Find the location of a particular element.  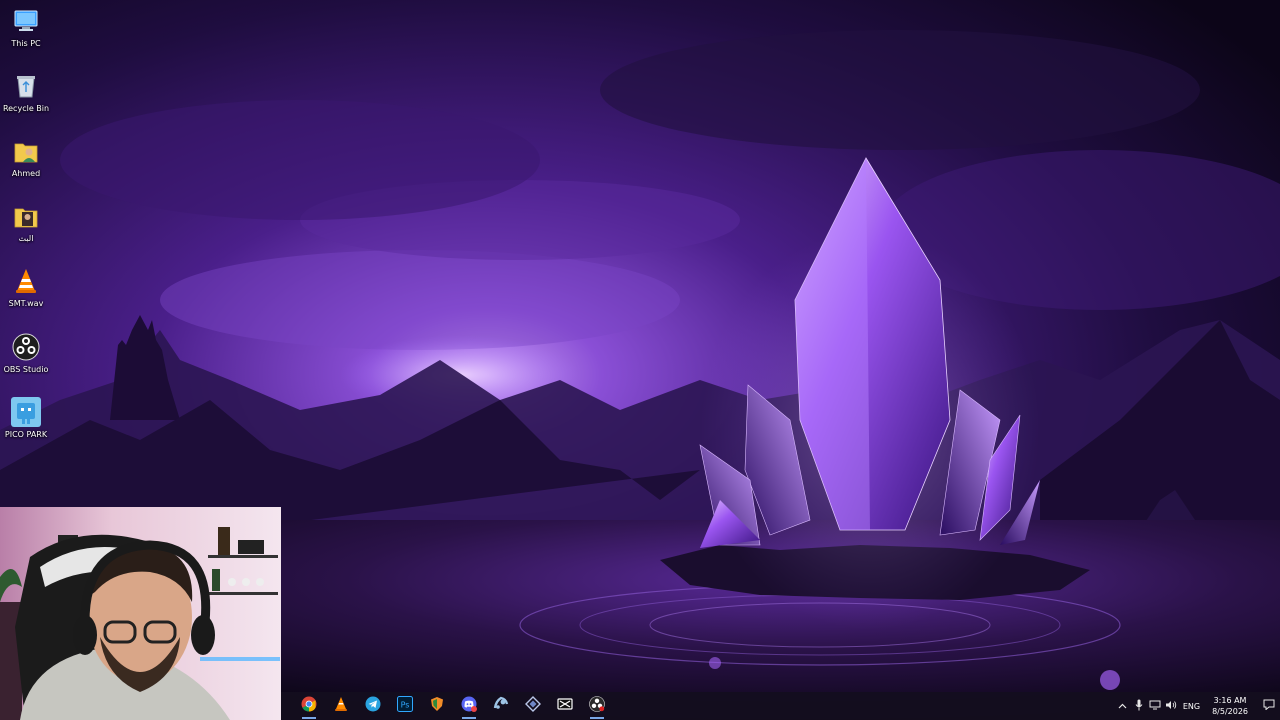

notification-icon is located at coordinates (1269, 706).